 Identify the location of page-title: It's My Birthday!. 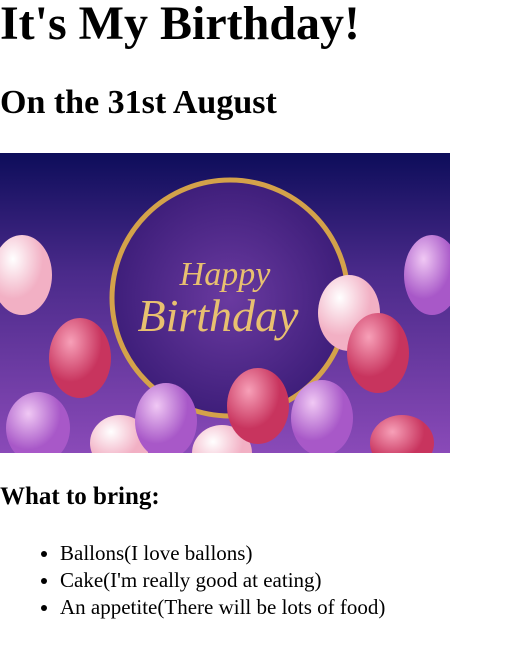
(180, 25).